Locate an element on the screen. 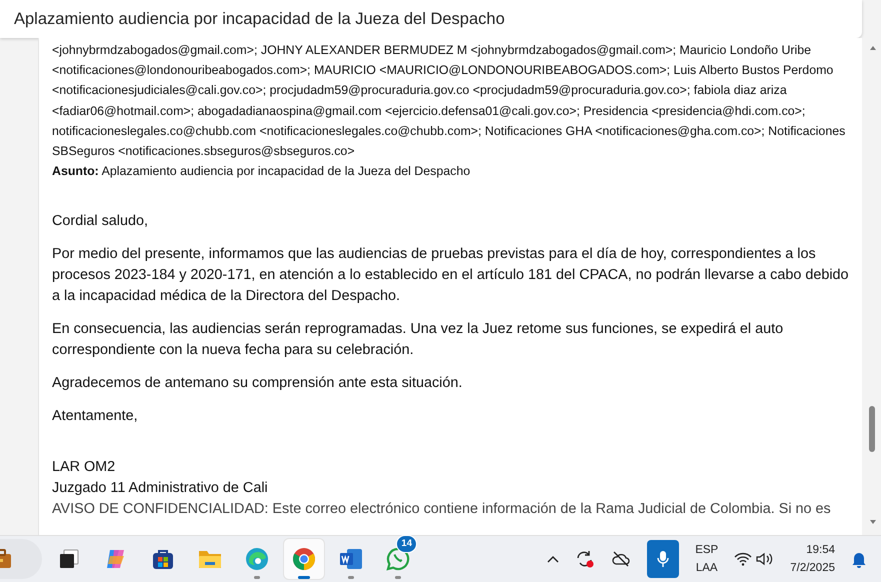 The width and height of the screenshot is (881, 582). closing-text: Atentamente, is located at coordinates (95, 416).